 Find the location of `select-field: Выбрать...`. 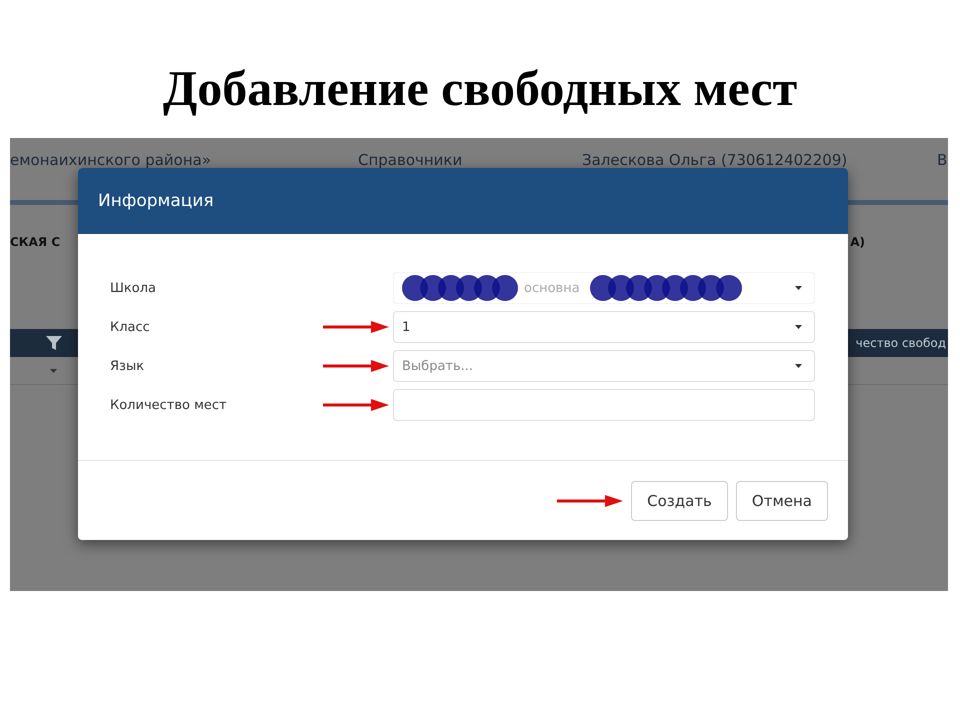

select-field: Выбрать... is located at coordinates (604, 366).